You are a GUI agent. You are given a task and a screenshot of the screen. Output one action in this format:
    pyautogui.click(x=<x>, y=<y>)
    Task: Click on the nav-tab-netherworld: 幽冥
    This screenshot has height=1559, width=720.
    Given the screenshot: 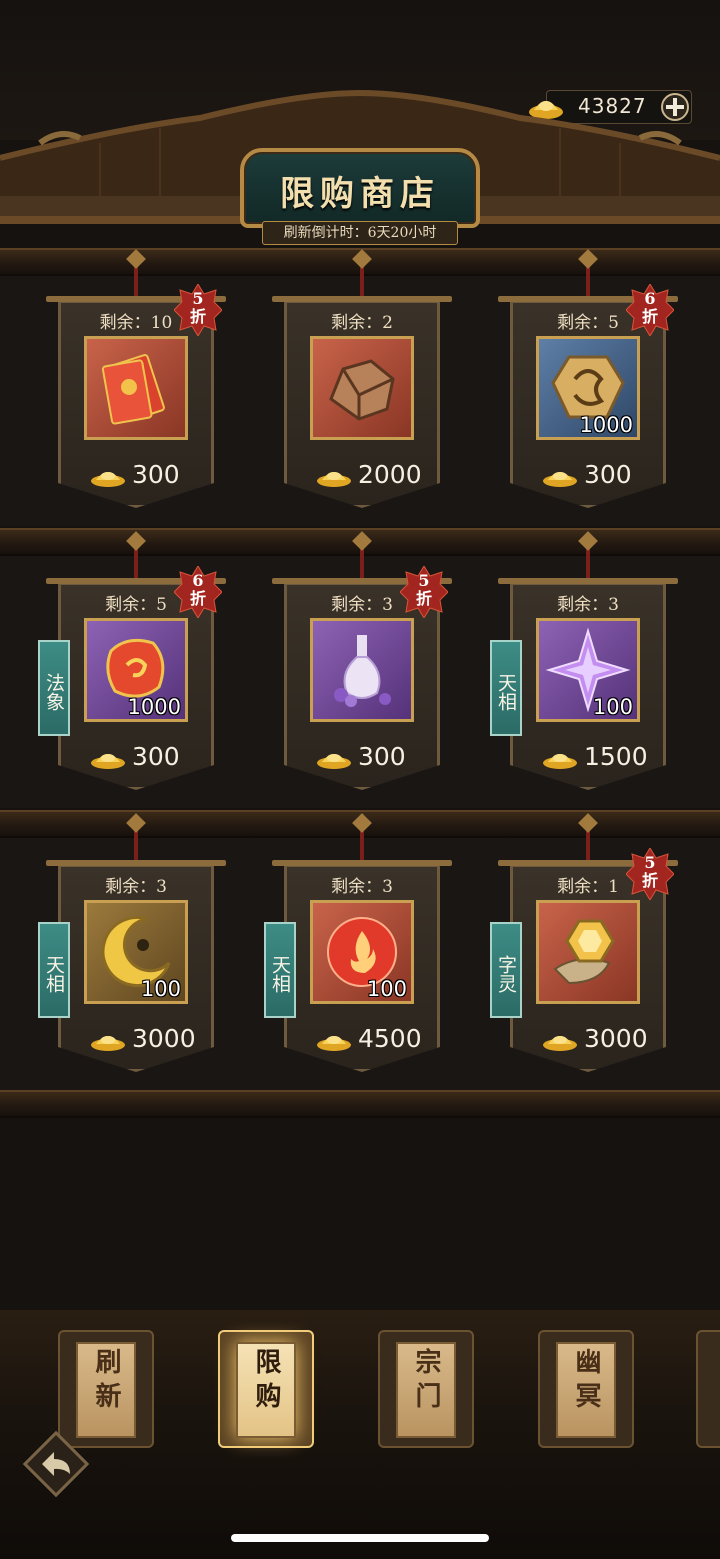 What is the action you would take?
    pyautogui.click(x=586, y=1389)
    